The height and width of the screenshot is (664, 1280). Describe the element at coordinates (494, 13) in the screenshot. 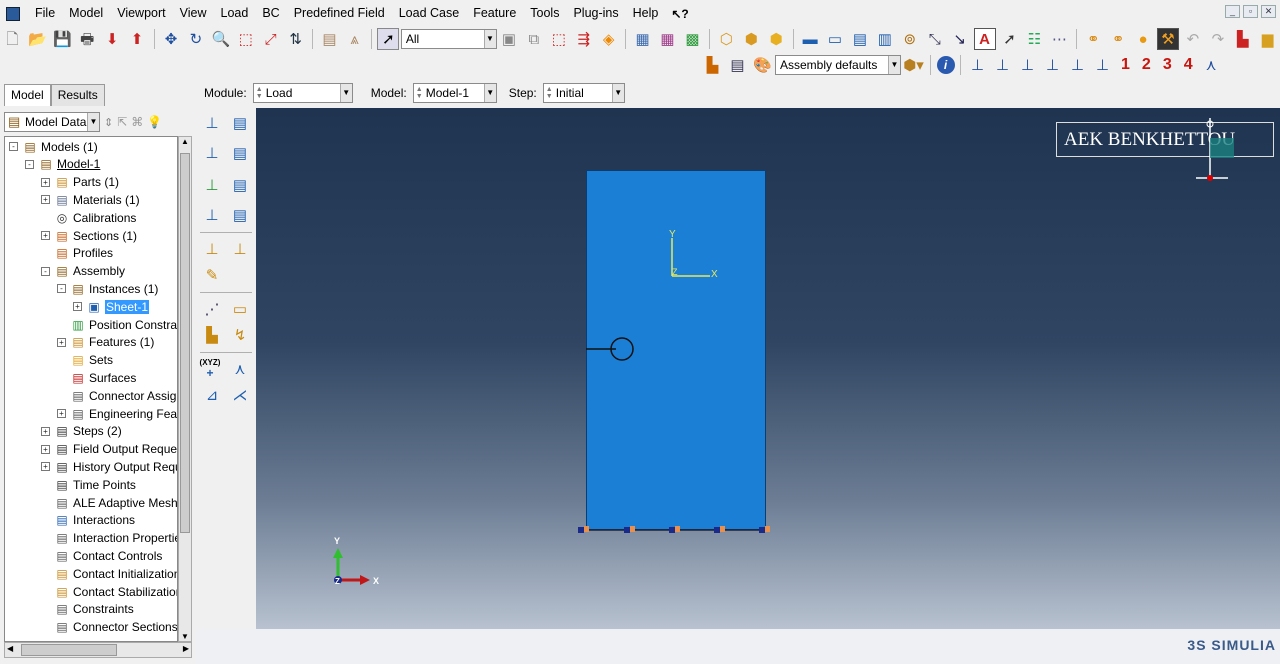

I see `menu-feature: Feature` at that location.